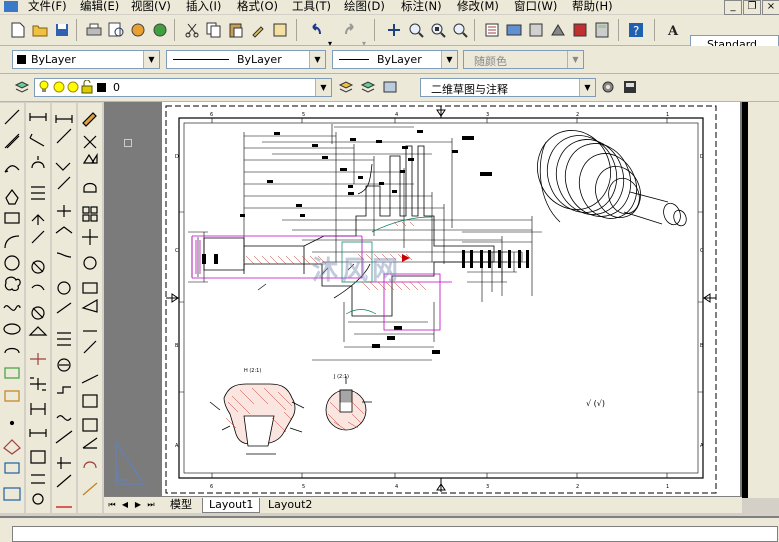 The height and width of the screenshot is (542, 779). Describe the element at coordinates (368, 87) in the screenshot. I see `layer-previous-icon` at that location.